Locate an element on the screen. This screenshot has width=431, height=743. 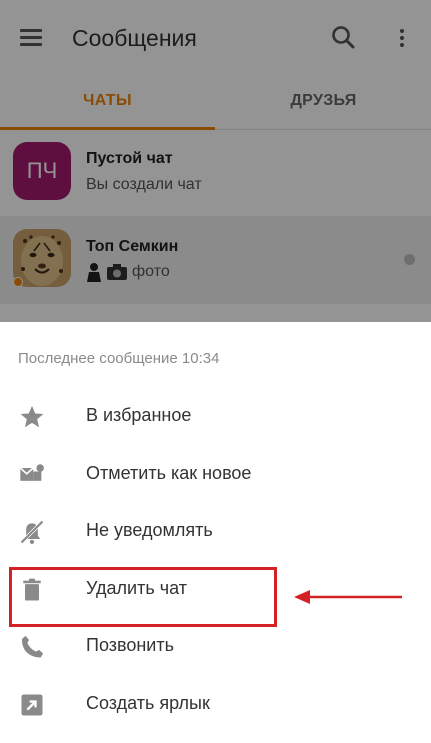
trash-icon is located at coordinates (32, 590).